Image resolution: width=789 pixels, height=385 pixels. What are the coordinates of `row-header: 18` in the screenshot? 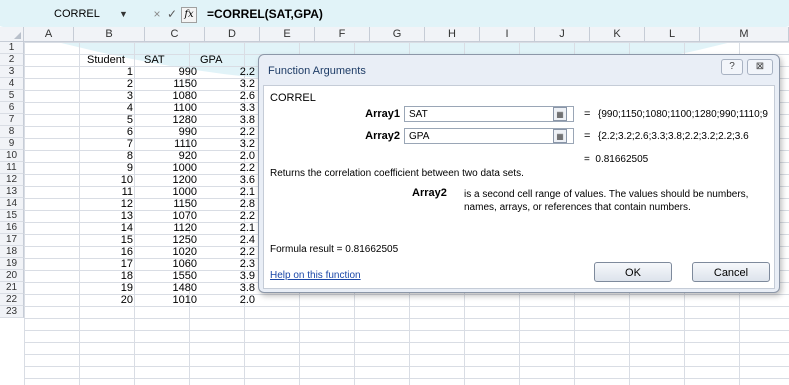 It's located at (12, 252).